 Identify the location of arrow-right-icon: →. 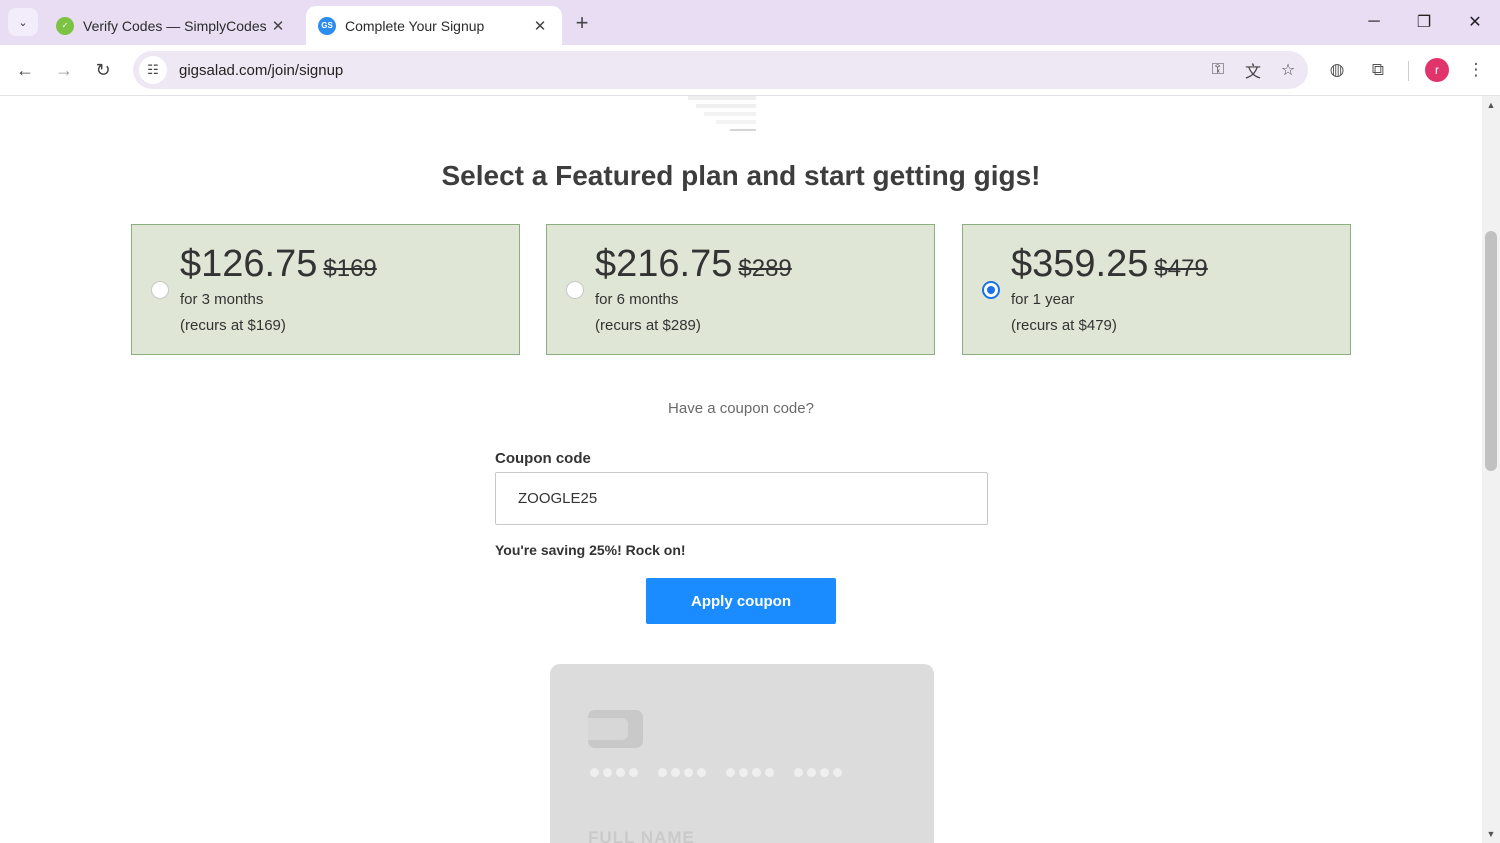
(64, 69).